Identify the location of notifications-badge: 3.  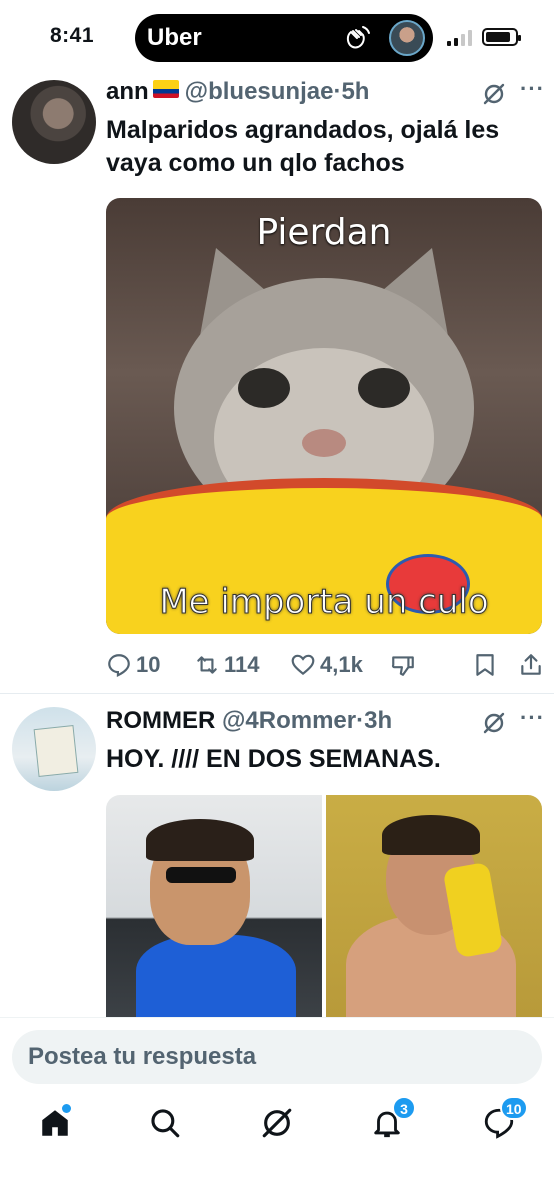
(404, 1108).